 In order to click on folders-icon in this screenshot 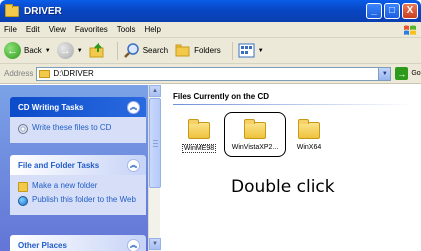, I will do `click(182, 50)`.